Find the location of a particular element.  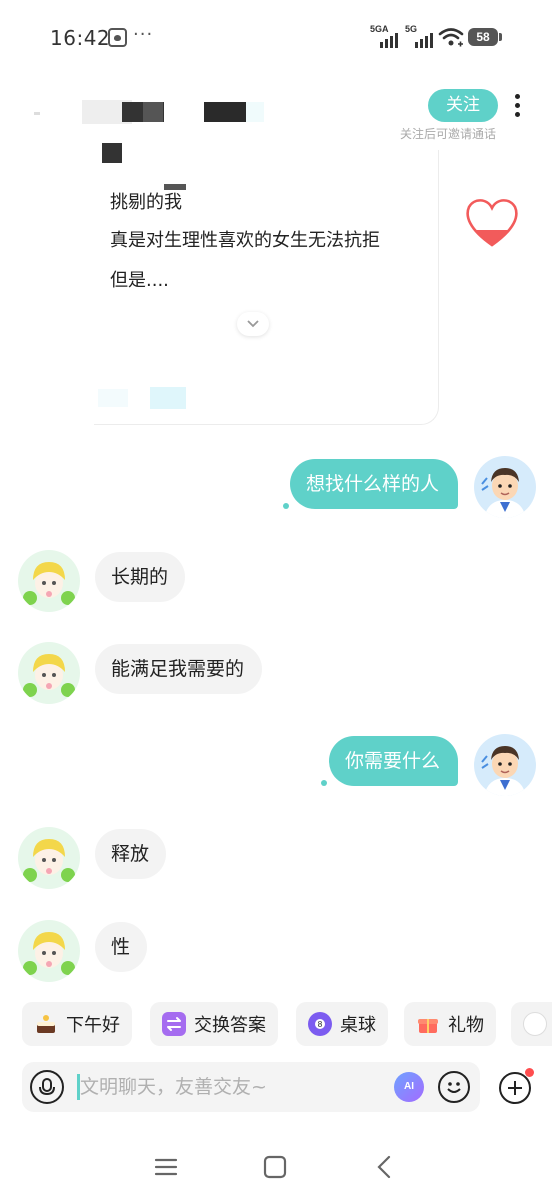

quick-reply-label: 礼物 is located at coordinates (466, 1025).